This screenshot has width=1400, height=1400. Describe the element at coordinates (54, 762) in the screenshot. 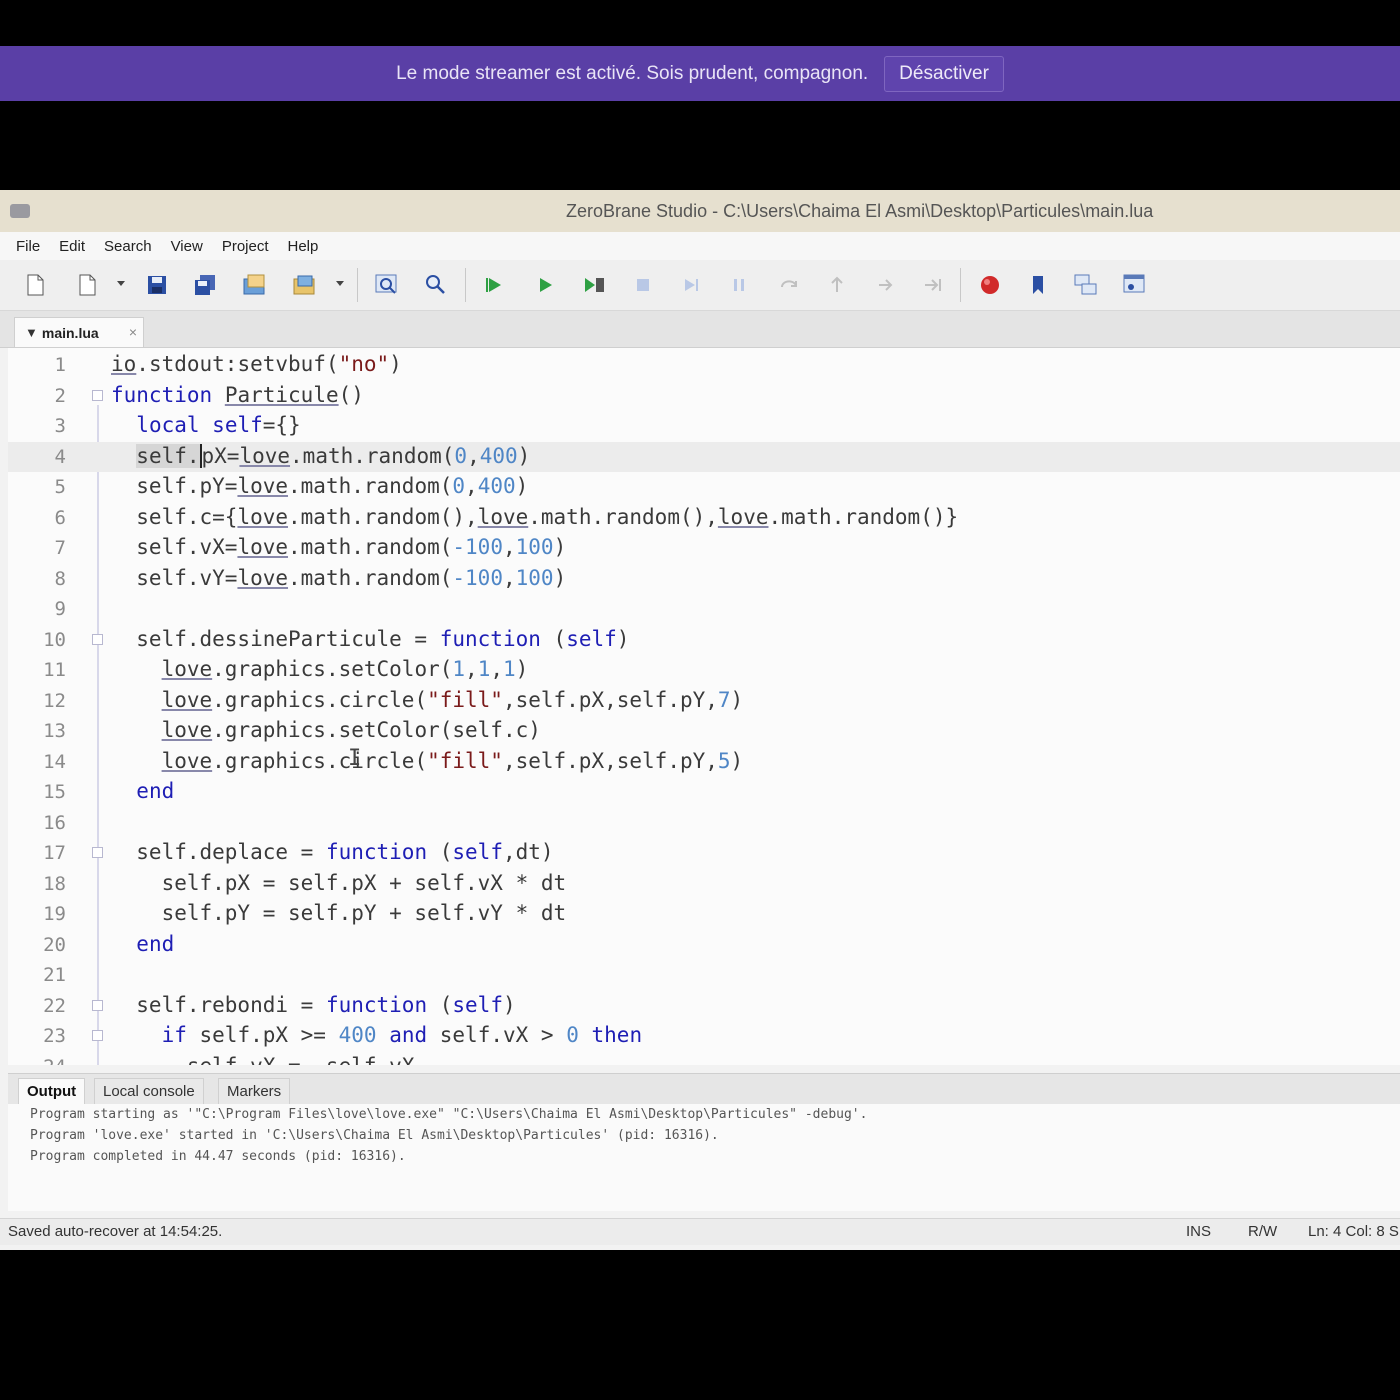

I see `line-number: 14` at that location.